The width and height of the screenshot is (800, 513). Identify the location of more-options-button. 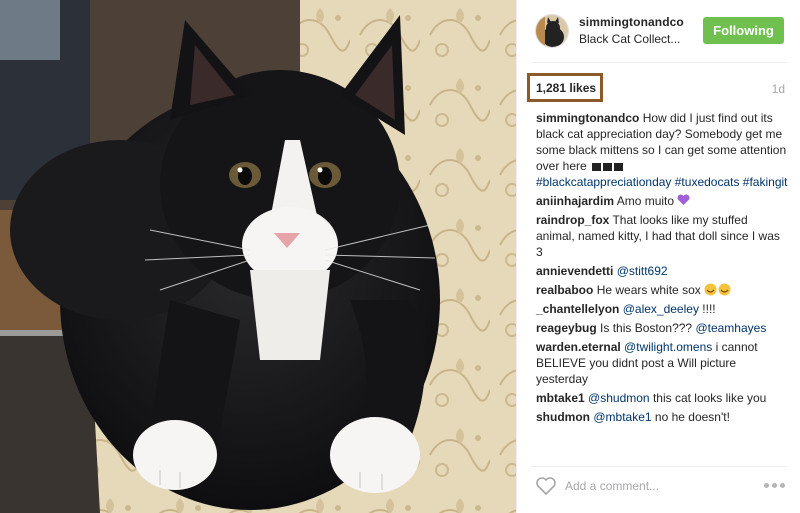
(775, 485).